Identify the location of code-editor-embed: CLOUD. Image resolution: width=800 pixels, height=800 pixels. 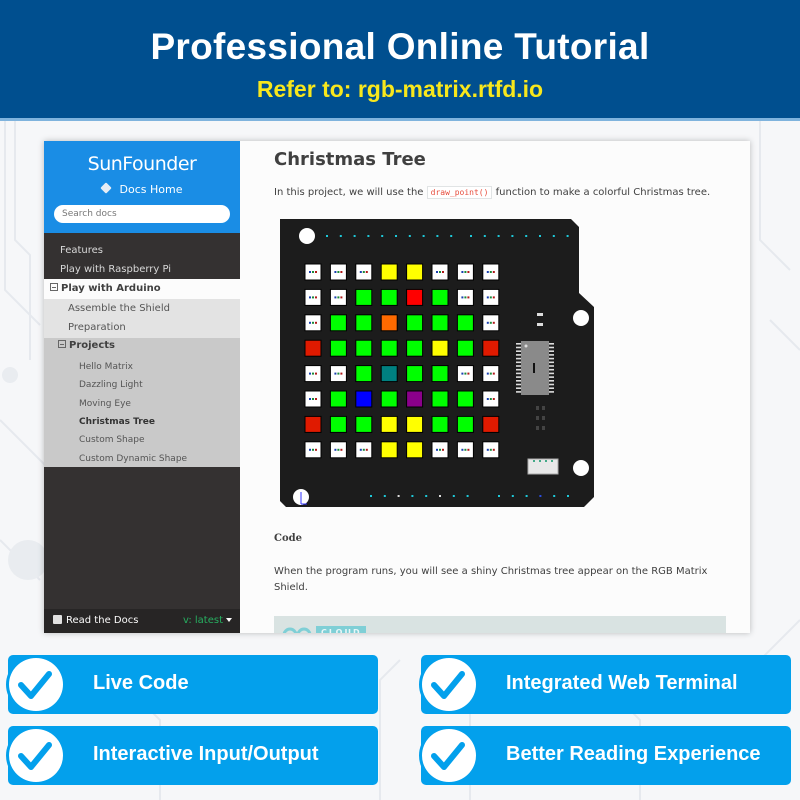
(500, 624).